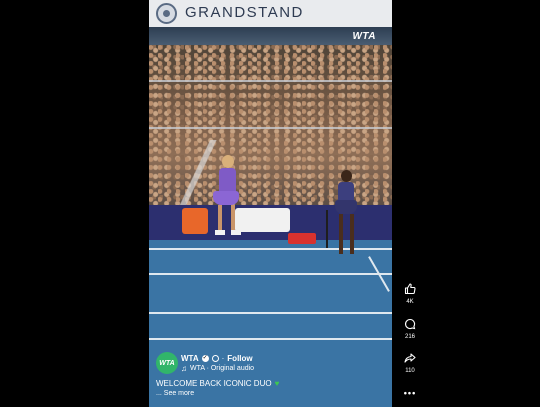 This screenshot has height=407, width=540. Describe the element at coordinates (175, 393) in the screenshot. I see `see-more-link: ... See more` at that location.